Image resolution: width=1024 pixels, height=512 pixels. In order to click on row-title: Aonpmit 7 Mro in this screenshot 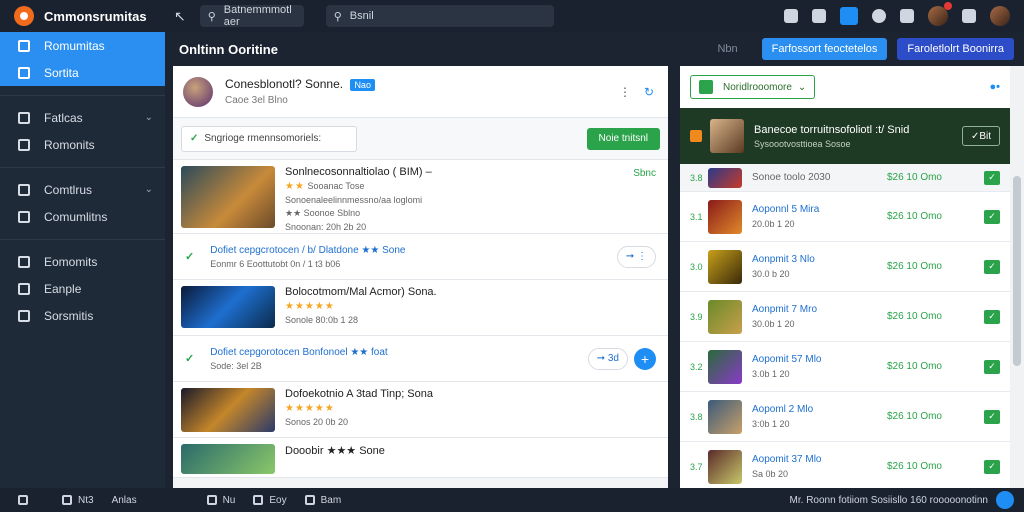, I will do `click(785, 309)`.